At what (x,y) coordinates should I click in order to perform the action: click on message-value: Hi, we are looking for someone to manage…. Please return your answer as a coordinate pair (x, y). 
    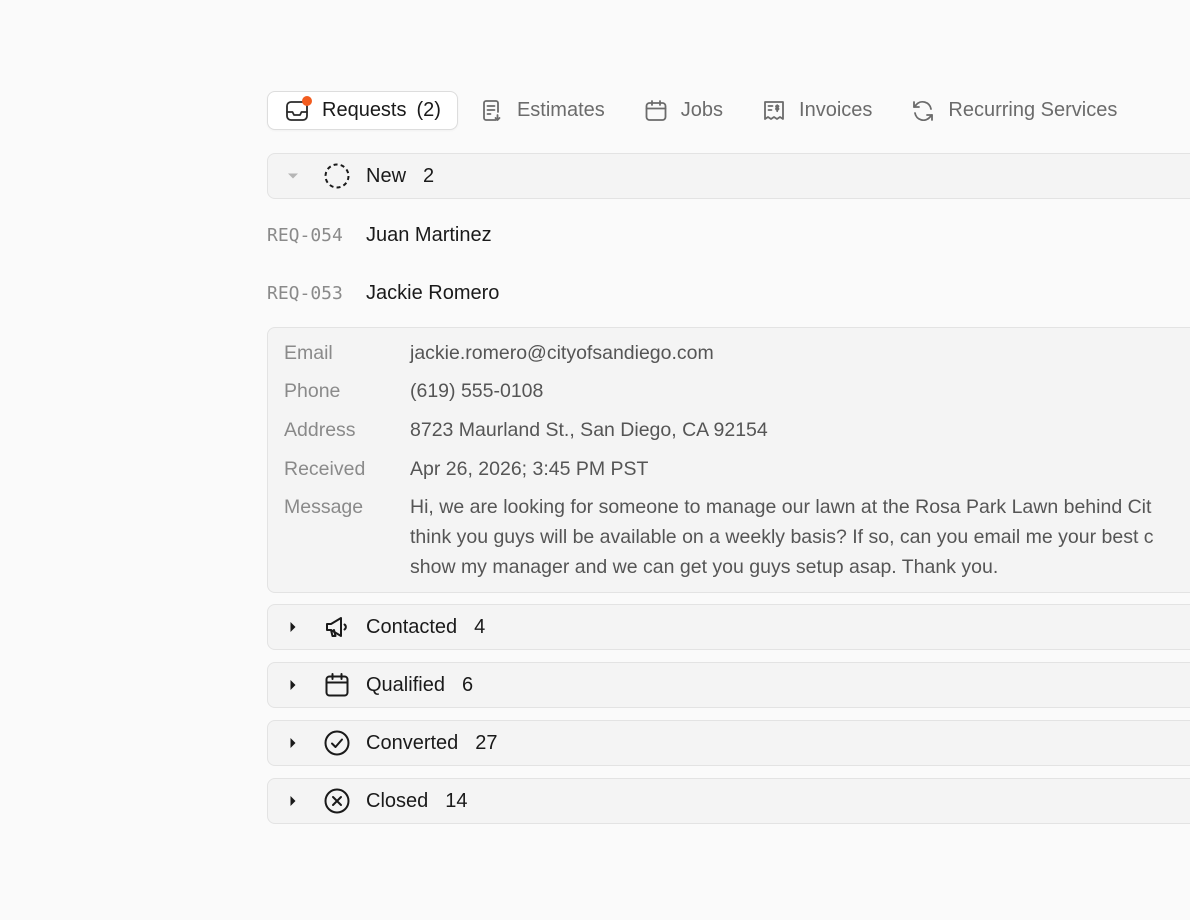
    Looking at the image, I should click on (800, 537).